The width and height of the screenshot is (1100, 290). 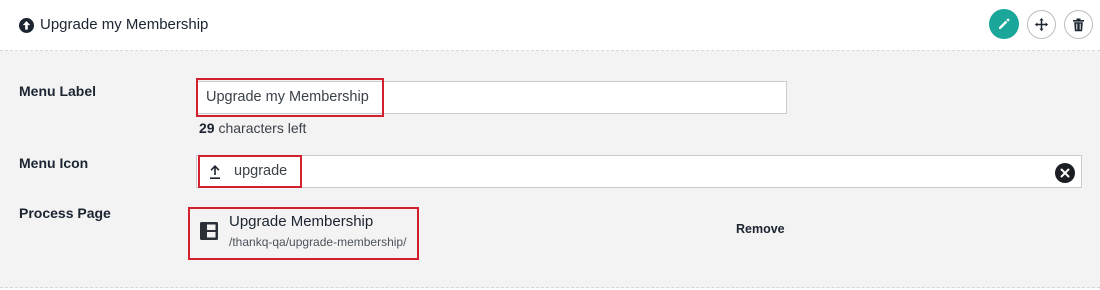 I want to click on close-icon, so click(x=1065, y=173).